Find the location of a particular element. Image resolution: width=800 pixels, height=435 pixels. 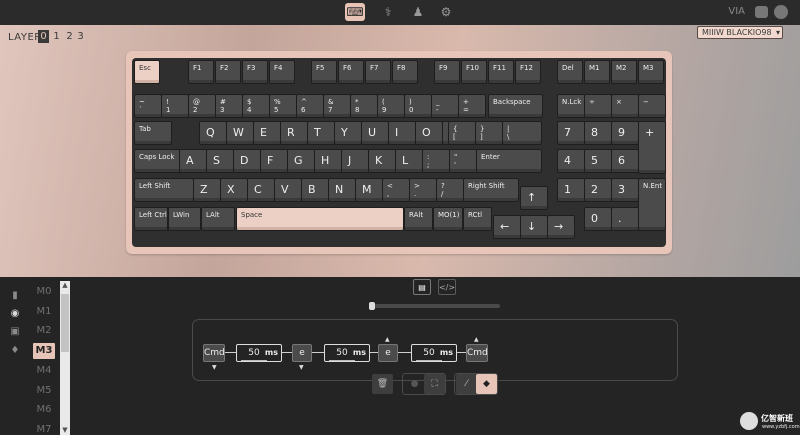

key-0: Esc is located at coordinates (147, 72).